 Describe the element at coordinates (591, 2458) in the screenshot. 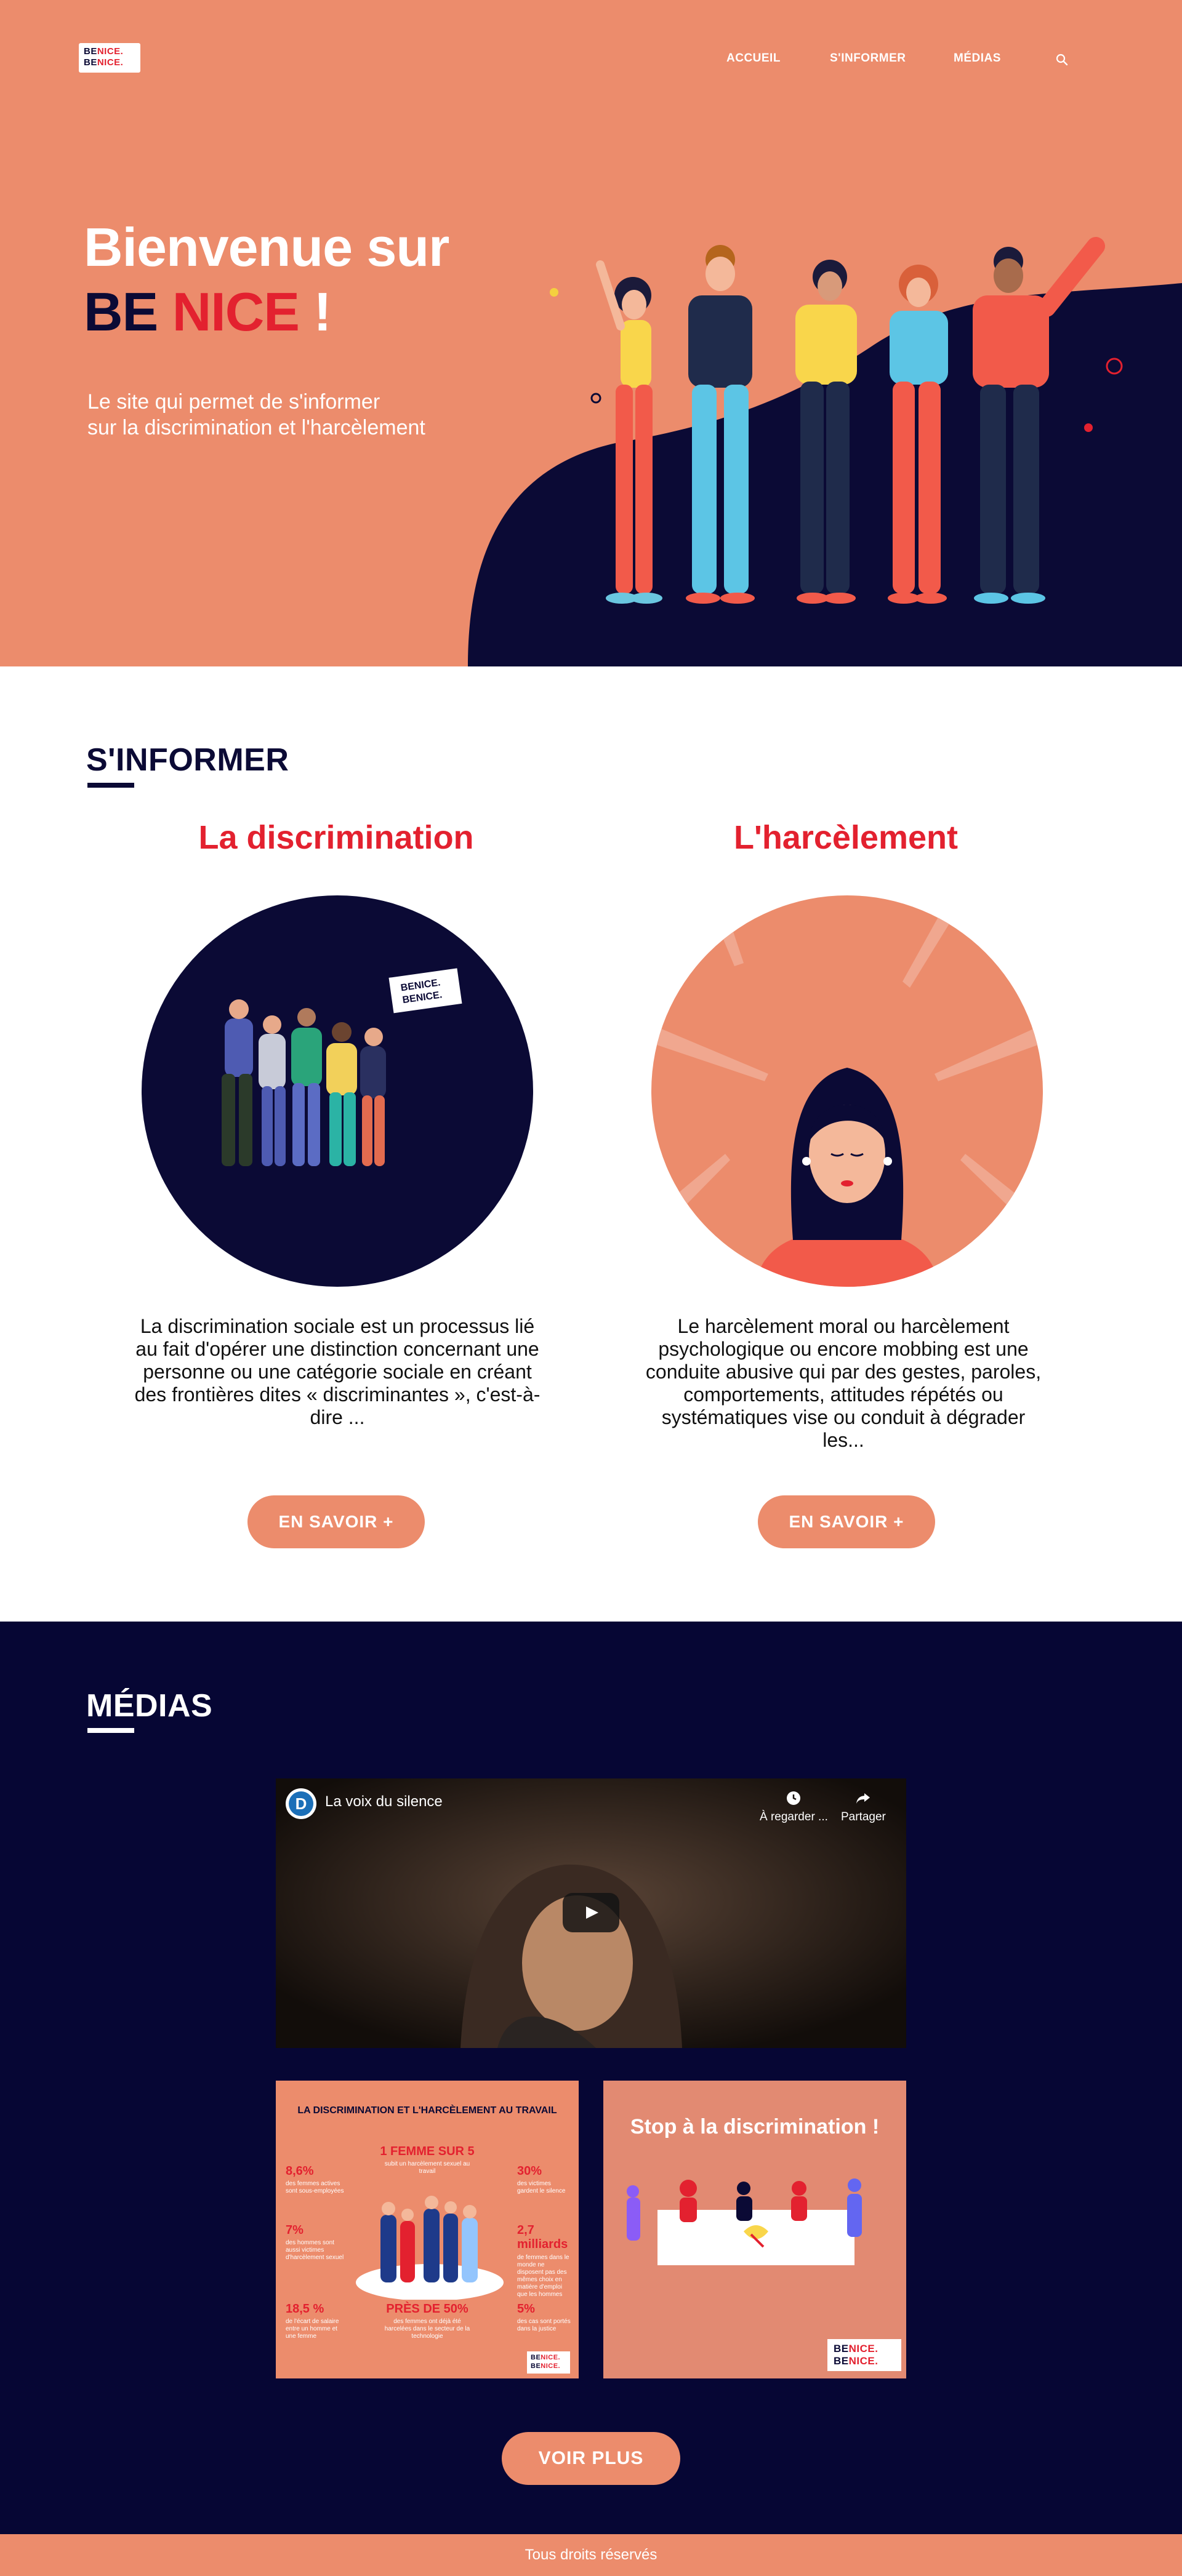

I see `voir-plus-button: VOIR PLUS` at that location.